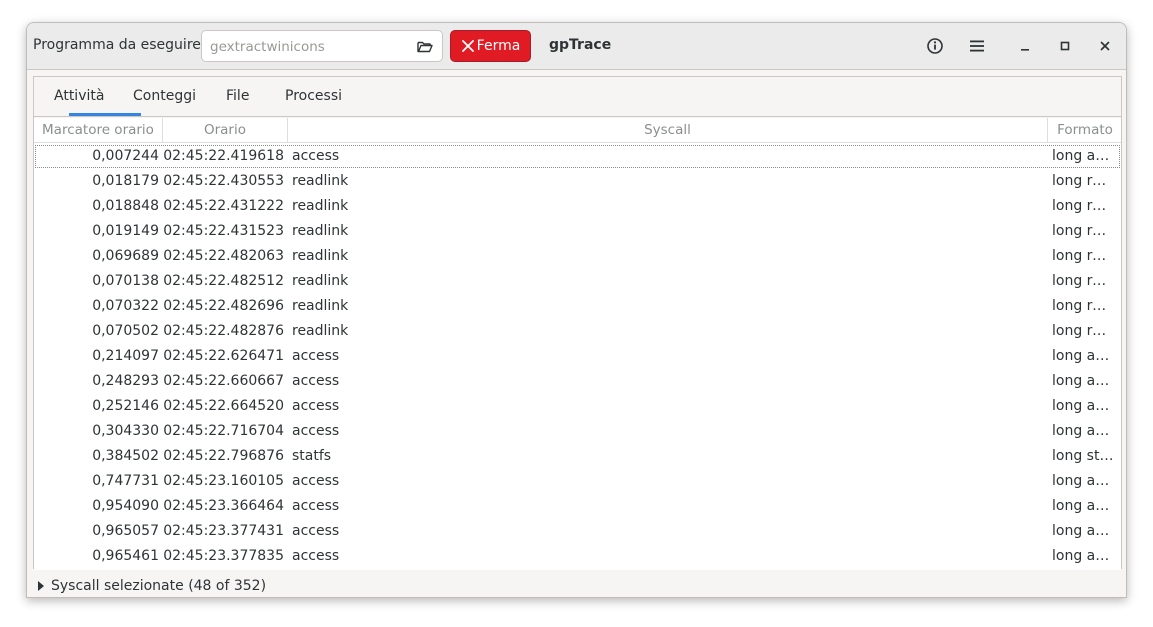  I want to click on cell-timestamp: 0,304330, so click(125, 431).